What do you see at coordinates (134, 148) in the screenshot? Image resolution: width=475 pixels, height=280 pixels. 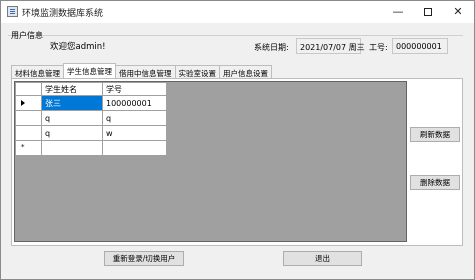 I see `table-cell-id` at bounding box center [134, 148].